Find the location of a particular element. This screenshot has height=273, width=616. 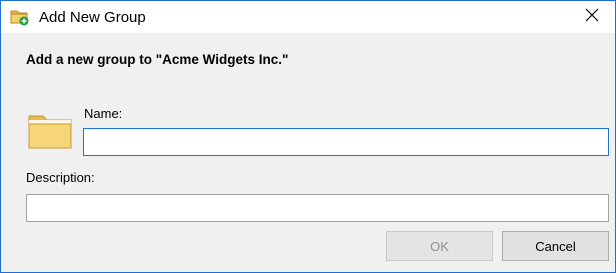

description-input is located at coordinates (317, 208).